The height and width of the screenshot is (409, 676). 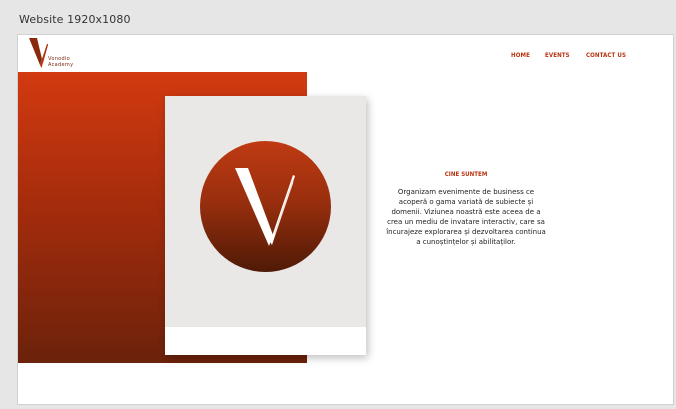 I want to click on logo-wordmark: Vonodio Academy, so click(x=61, y=62).